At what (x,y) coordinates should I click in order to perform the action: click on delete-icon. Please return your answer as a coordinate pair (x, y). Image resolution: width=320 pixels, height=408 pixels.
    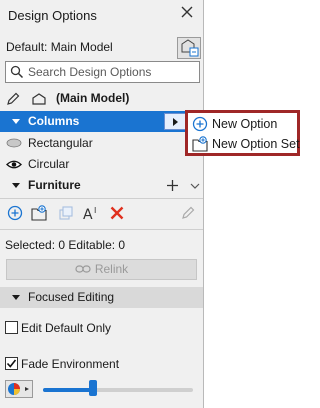
    Looking at the image, I should click on (117, 213).